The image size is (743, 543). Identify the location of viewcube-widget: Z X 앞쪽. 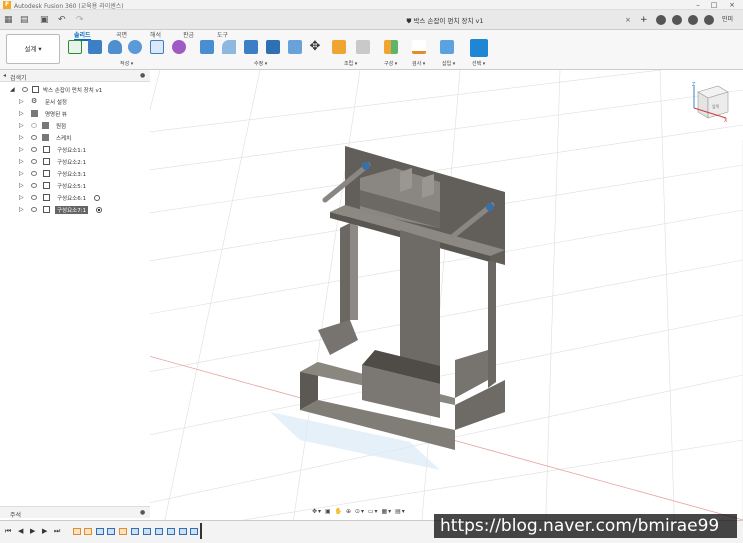
(711, 101).